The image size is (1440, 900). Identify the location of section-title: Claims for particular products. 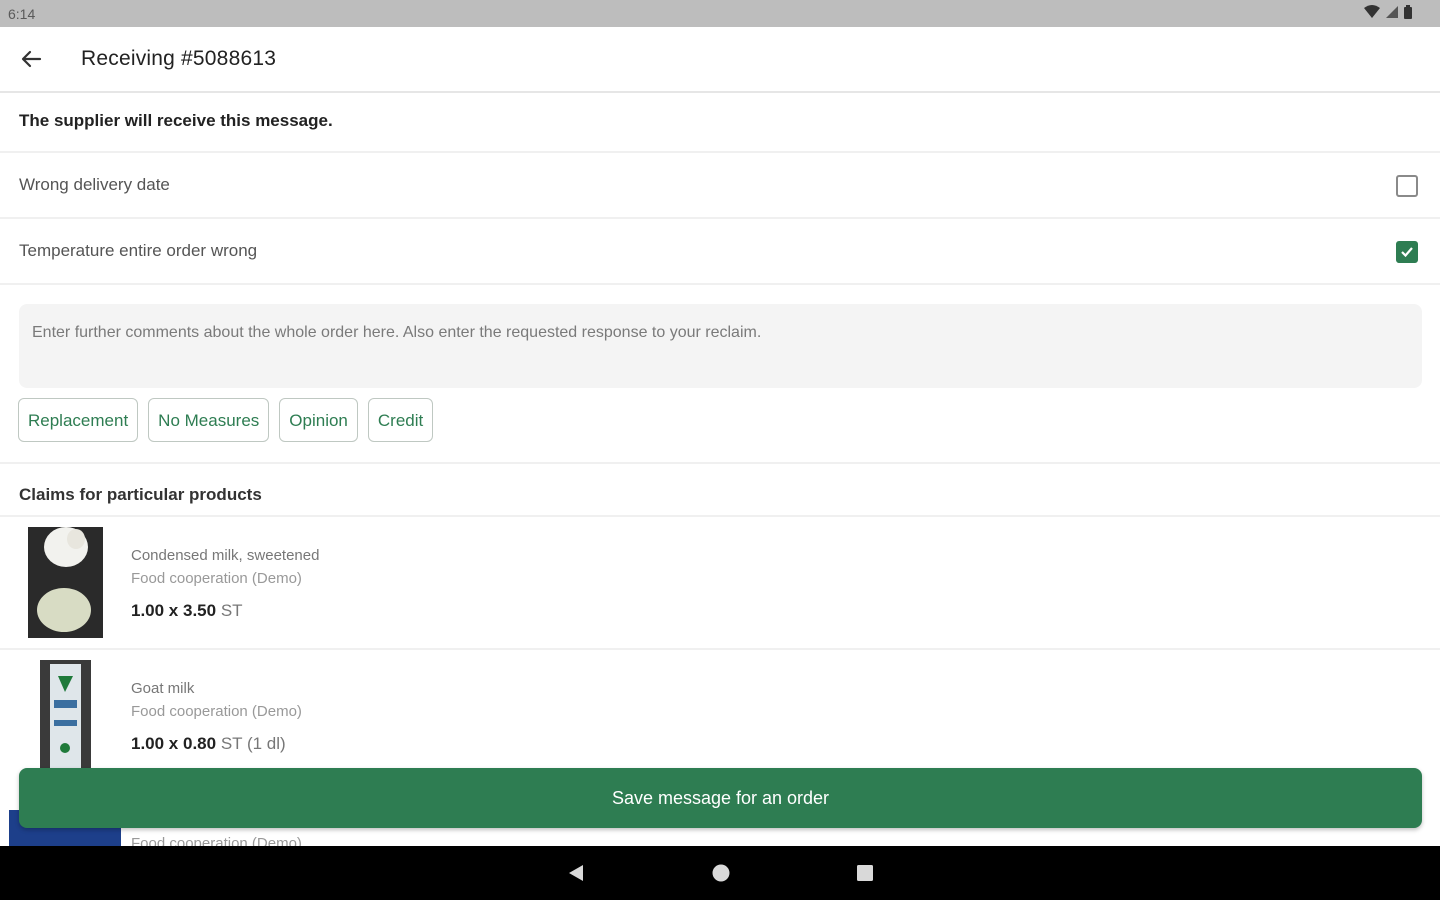
(140, 494).